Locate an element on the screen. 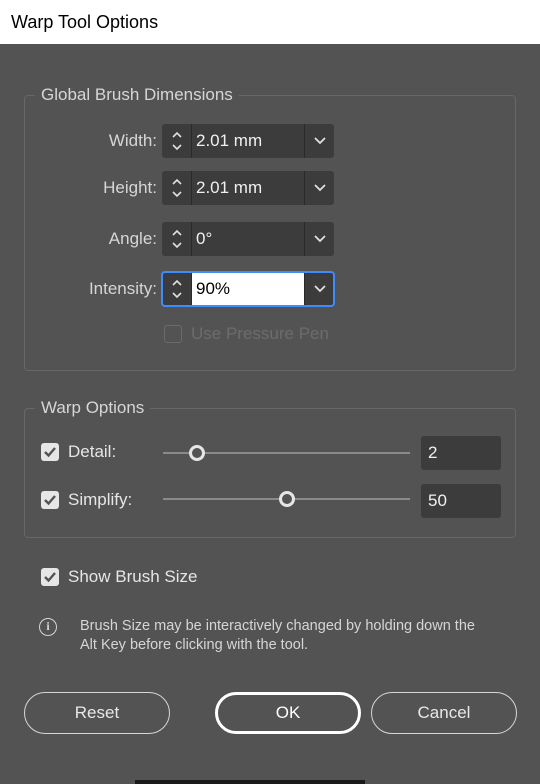  ok-button: OK is located at coordinates (288, 713).